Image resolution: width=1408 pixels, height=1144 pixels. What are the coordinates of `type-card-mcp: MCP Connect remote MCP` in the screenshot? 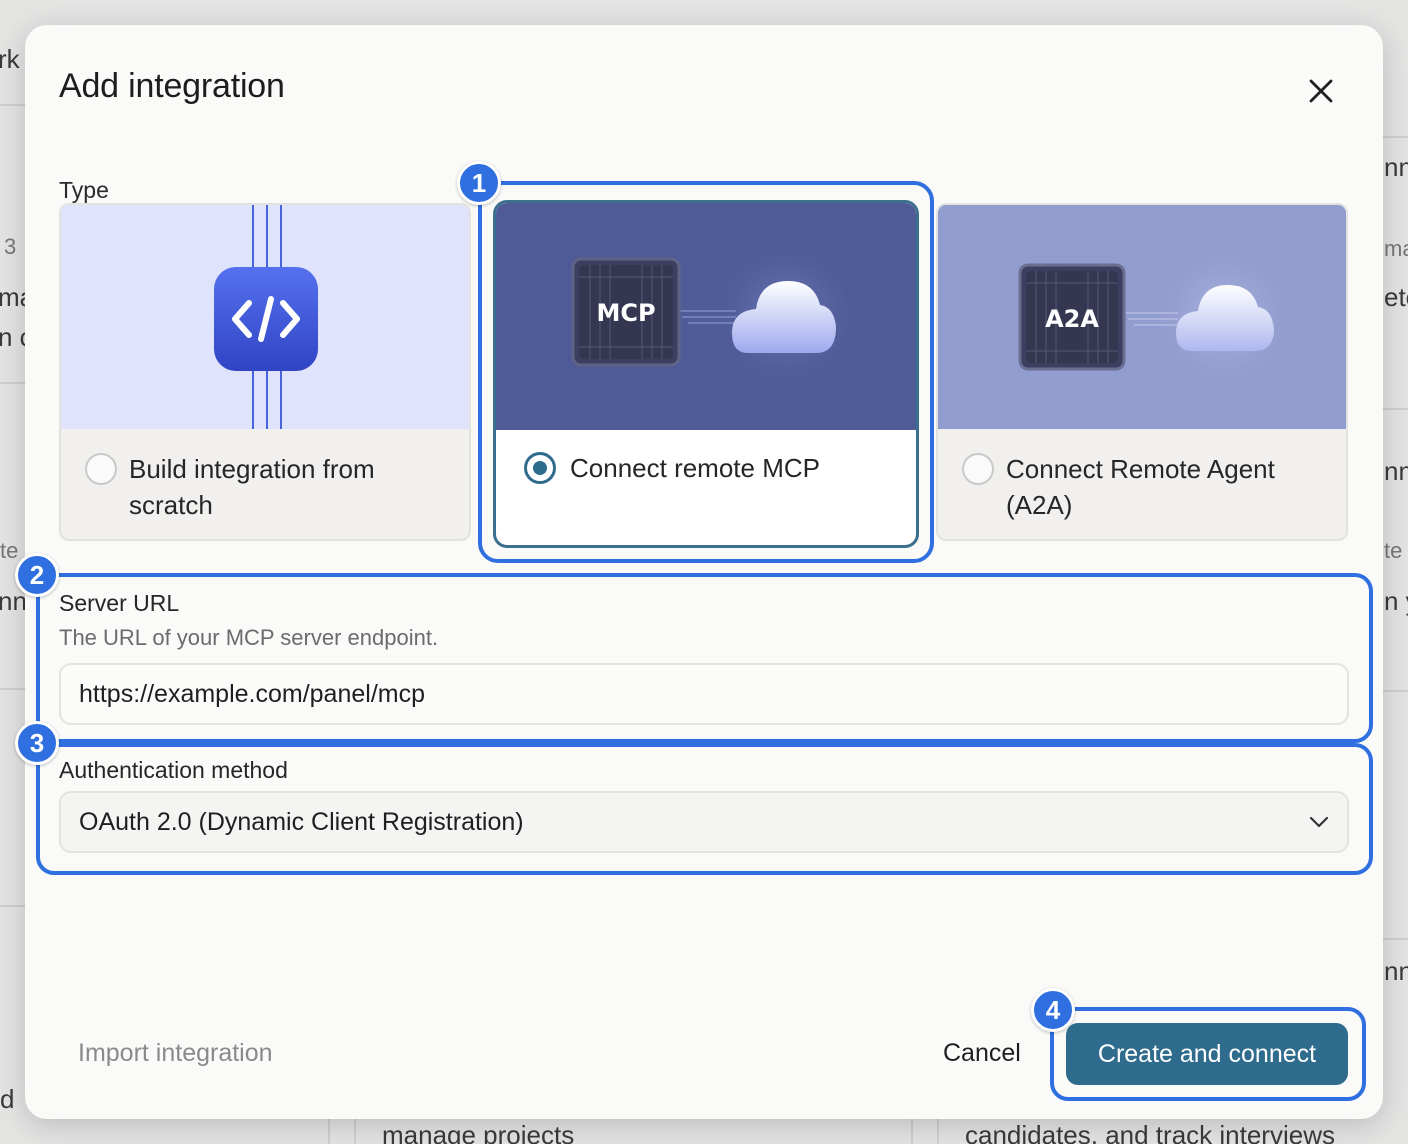 It's located at (706, 374).